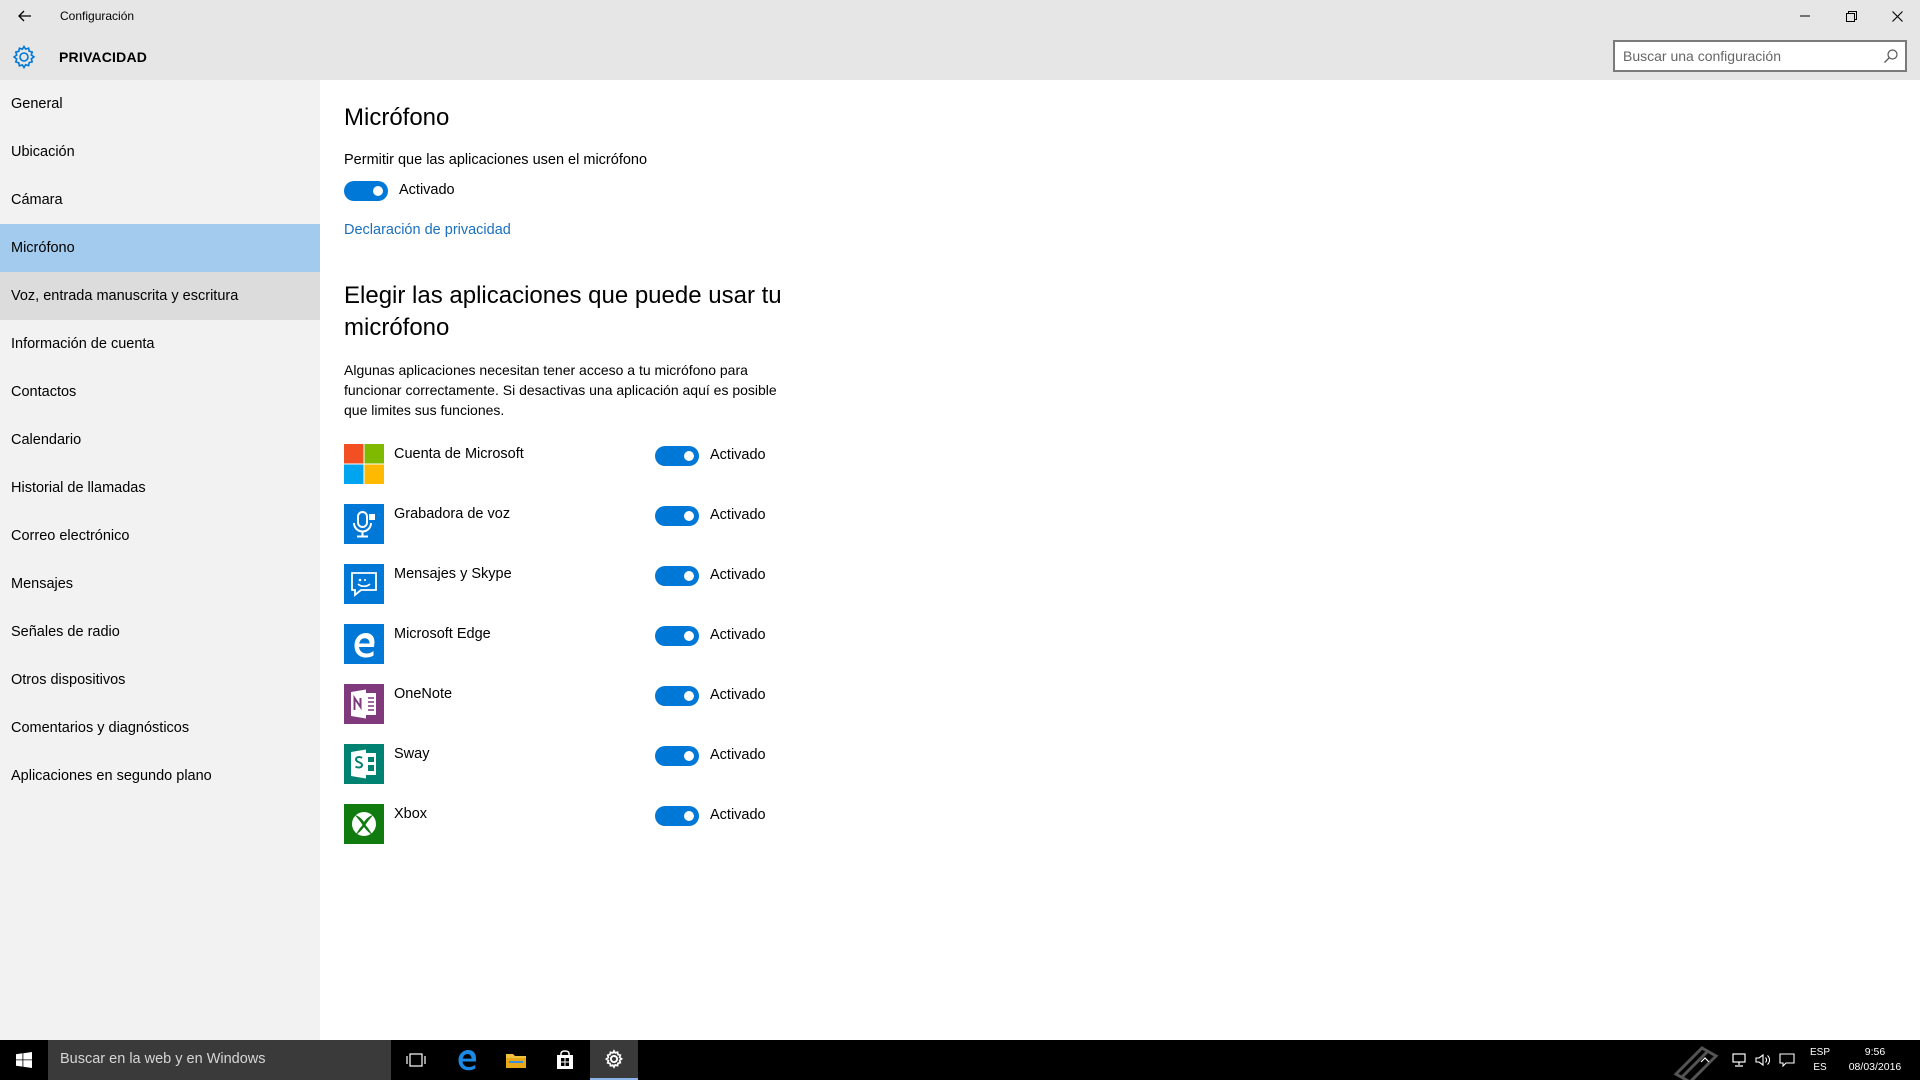 The height and width of the screenshot is (1080, 1920). What do you see at coordinates (453, 574) in the screenshot?
I see `app-name: Mensajes y Skype` at bounding box center [453, 574].